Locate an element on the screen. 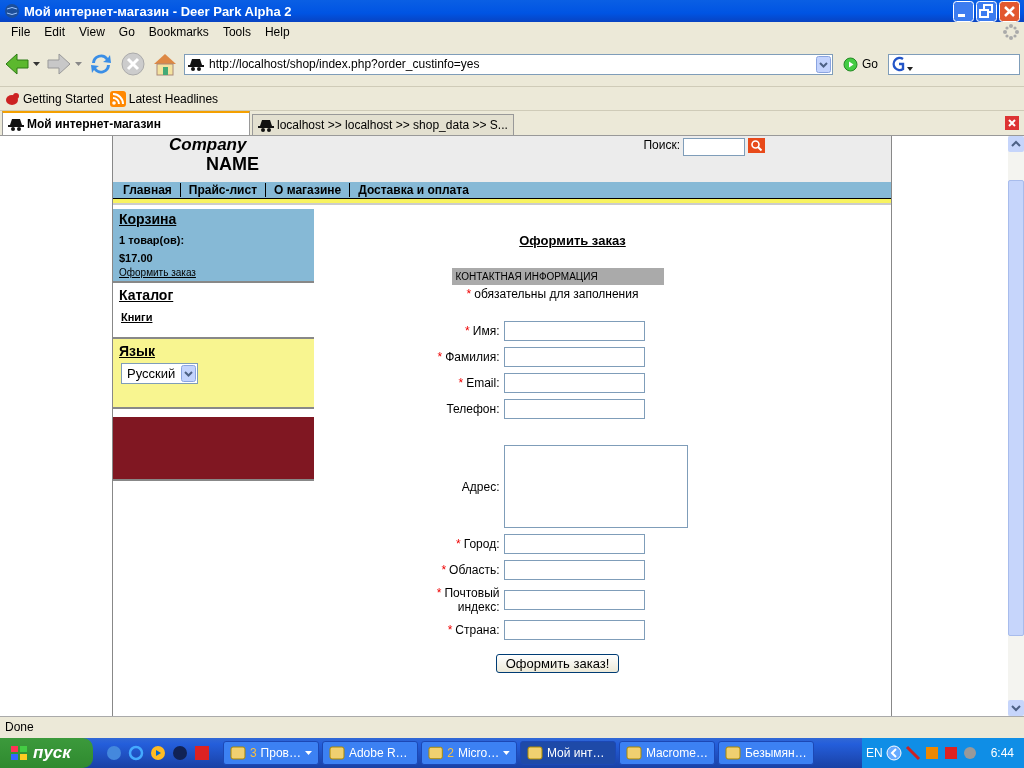 This screenshot has height=768, width=1024. section-header: КОНТАКТНАЯ ИНФОРМАЦИЯ is located at coordinates (557, 276).